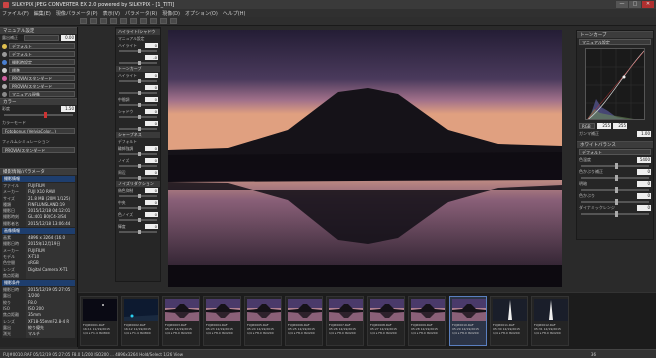  I want to click on develop-icon, so click(103, 21).